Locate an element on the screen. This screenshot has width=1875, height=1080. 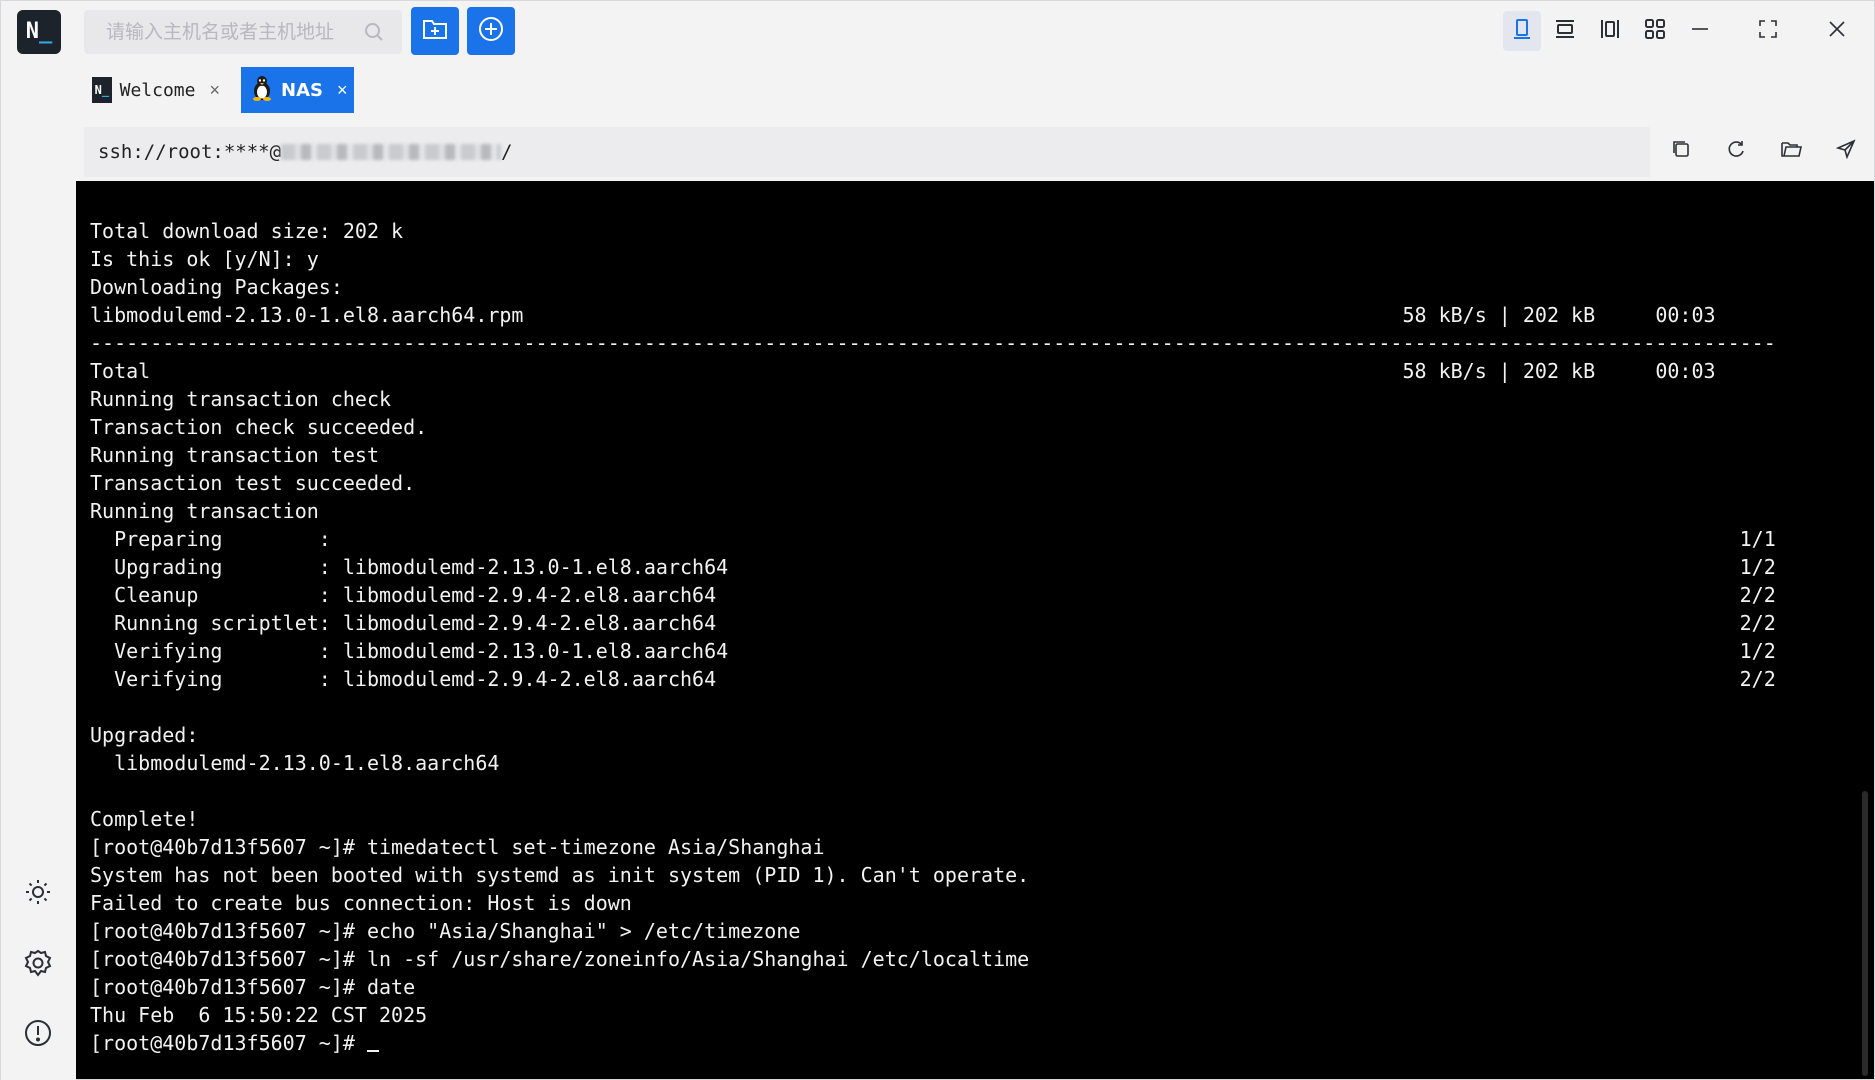
copy-icon is located at coordinates (1681, 151).